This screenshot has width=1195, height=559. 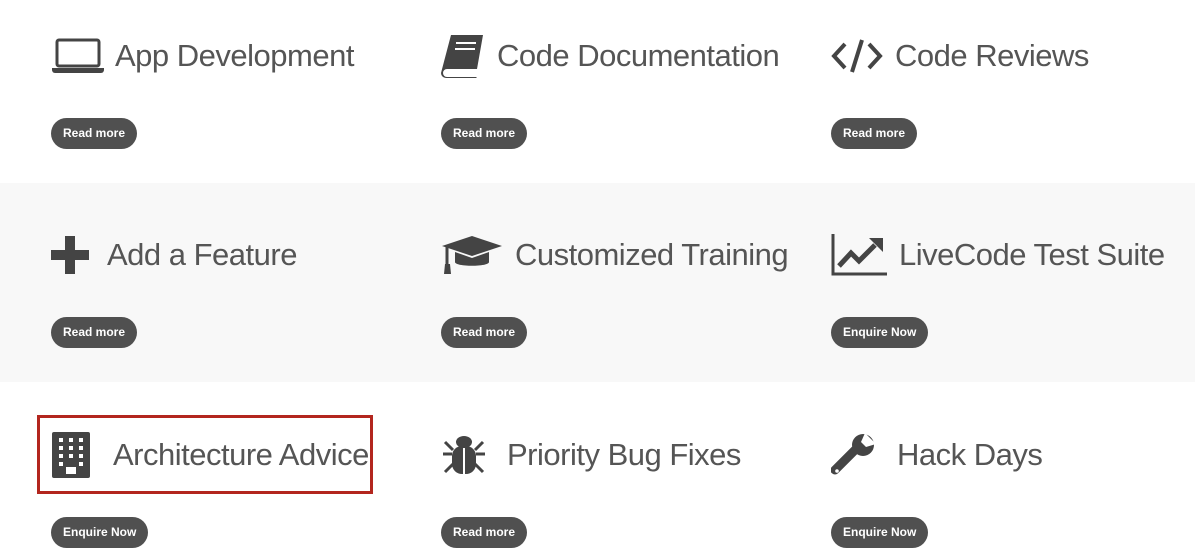 I want to click on card-code-documentation: Code Documentation Read more, so click(x=631, y=90).